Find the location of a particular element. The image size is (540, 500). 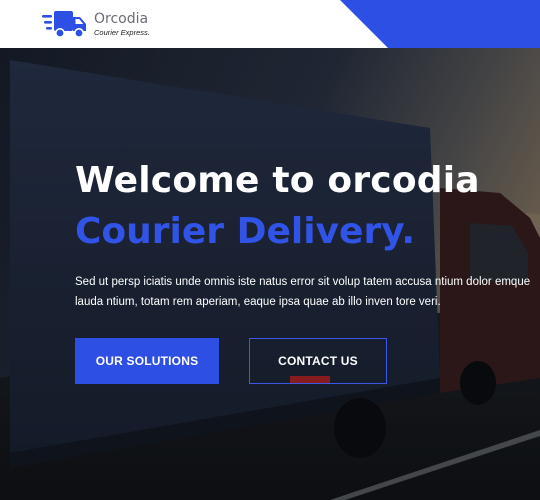

brand-name: Orcodia is located at coordinates (121, 18).